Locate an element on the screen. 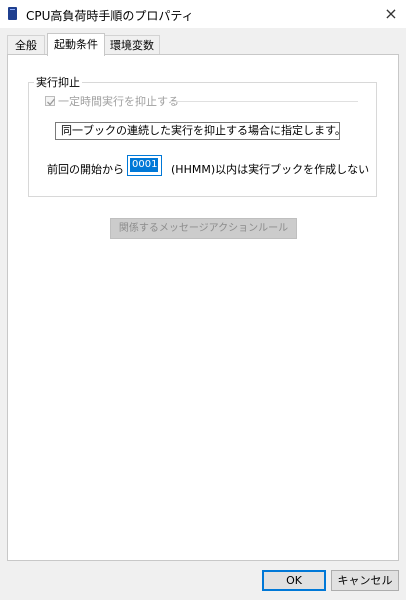 The height and width of the screenshot is (600, 406). start-interval-label: 前回の開始から is located at coordinates (85, 169).